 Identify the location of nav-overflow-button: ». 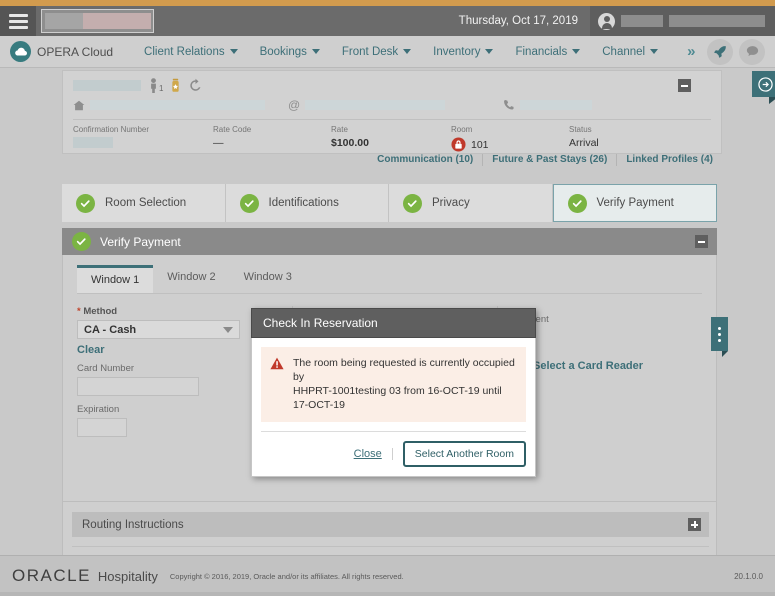
(691, 51).